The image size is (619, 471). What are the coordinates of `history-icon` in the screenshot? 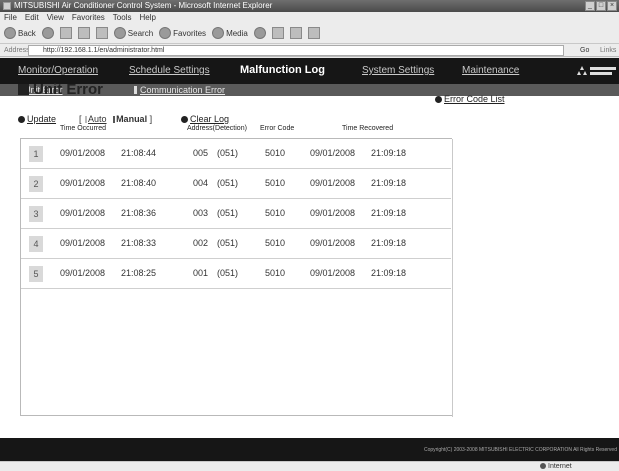 It's located at (259, 33).